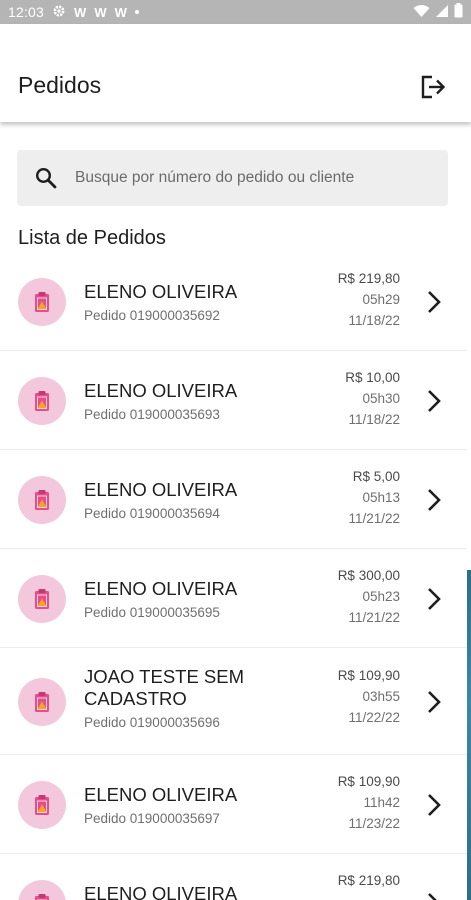  What do you see at coordinates (368, 575) in the screenshot?
I see `order-price: R$ 300,00` at bounding box center [368, 575].